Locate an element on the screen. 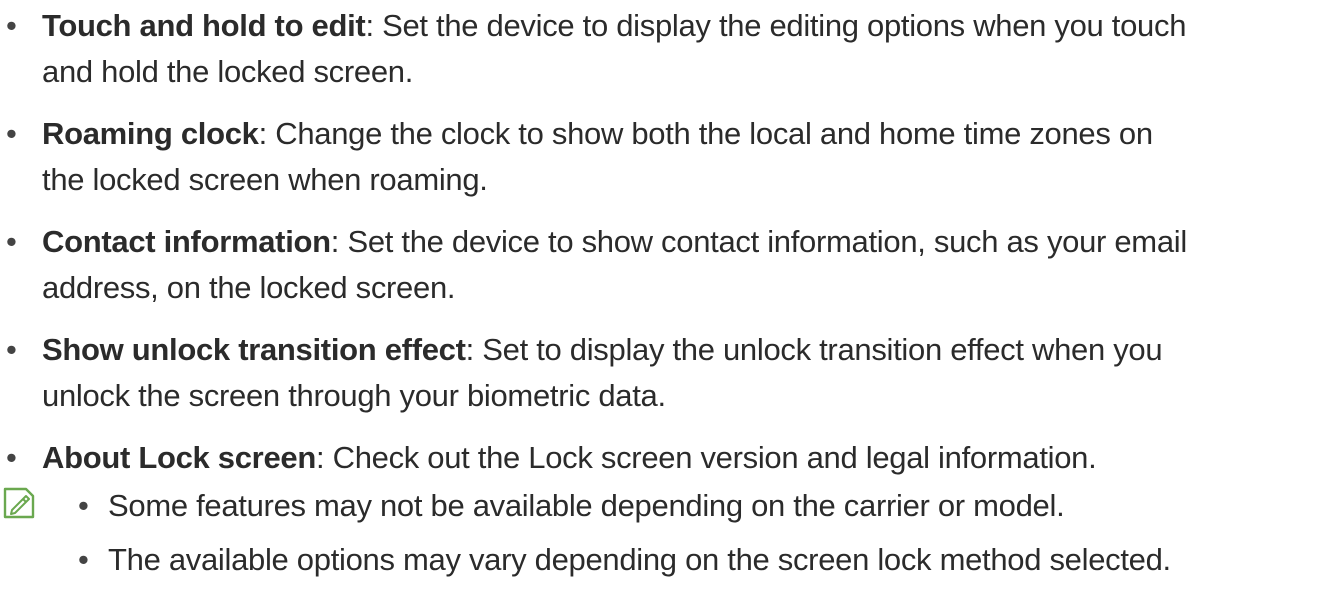  list-item-text-continued: address, on the locked screen. is located at coordinates (687, 288).